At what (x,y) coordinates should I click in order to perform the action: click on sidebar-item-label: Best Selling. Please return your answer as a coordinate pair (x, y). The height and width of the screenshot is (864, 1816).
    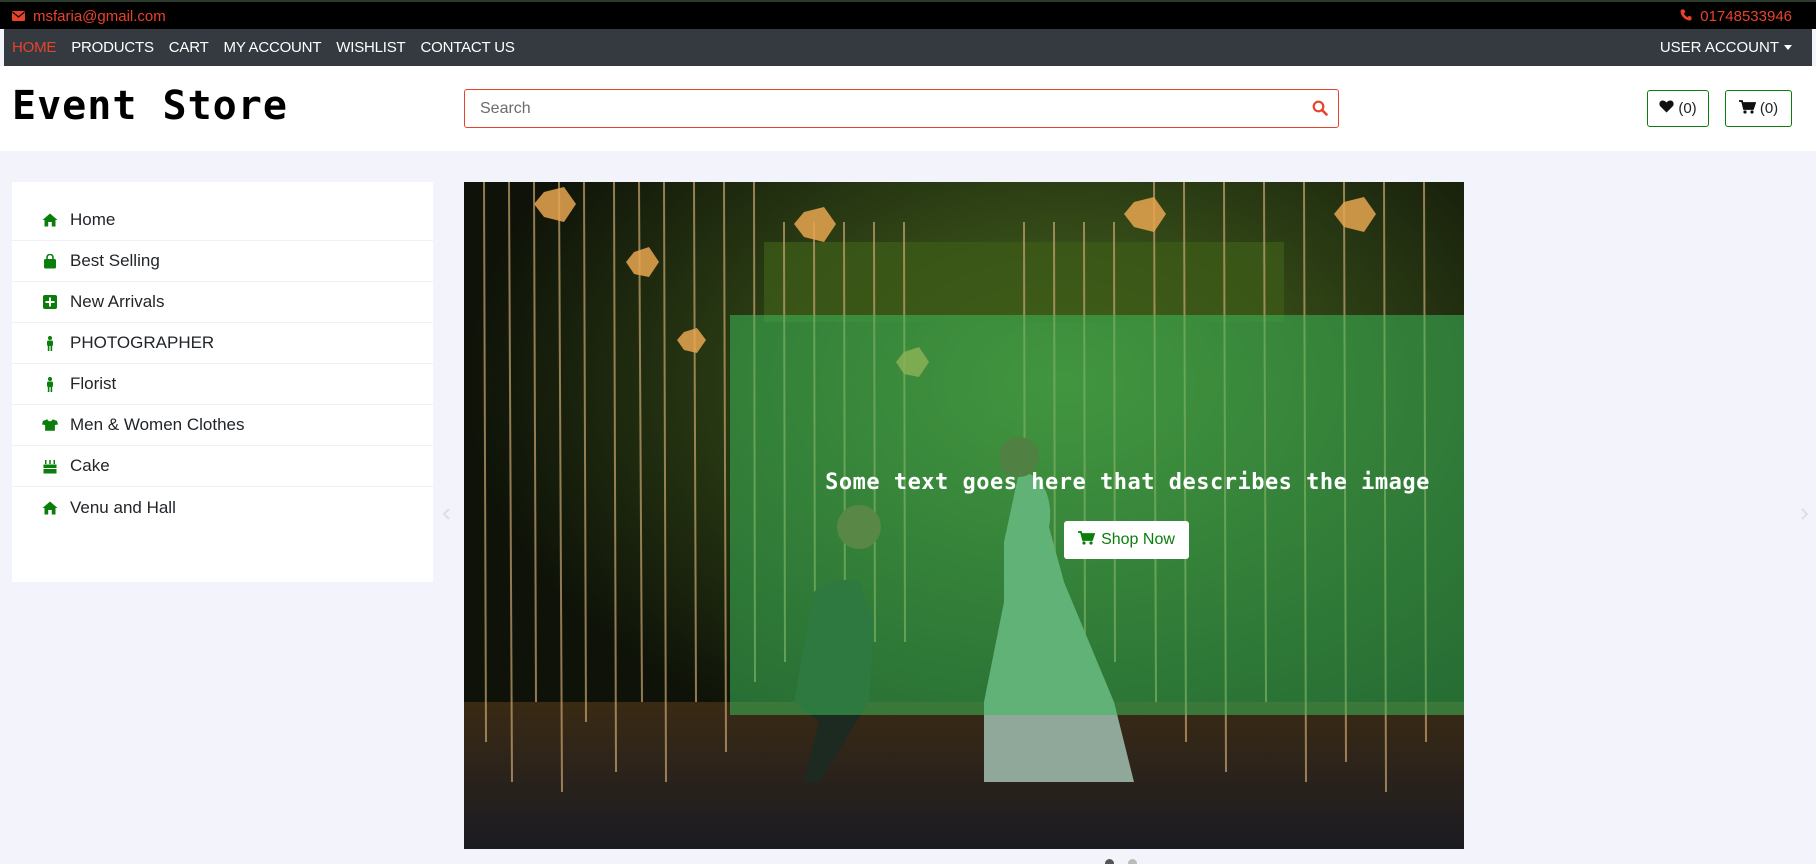
    Looking at the image, I should click on (115, 260).